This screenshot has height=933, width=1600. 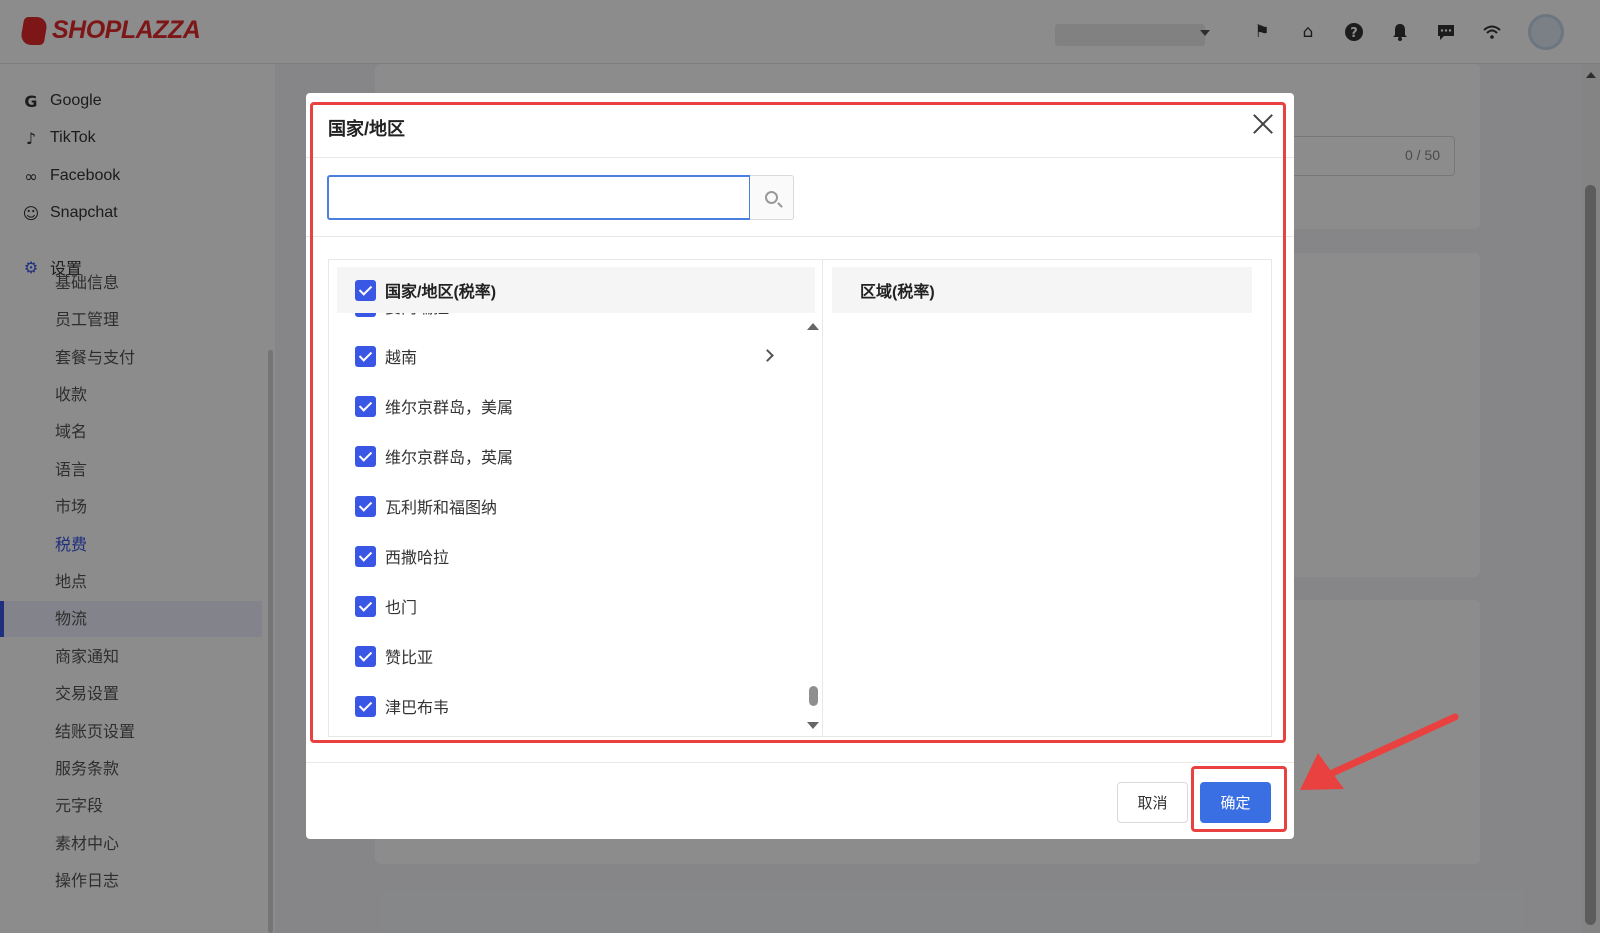 I want to click on country-header-label: 国家/地区(税率), so click(x=441, y=292).